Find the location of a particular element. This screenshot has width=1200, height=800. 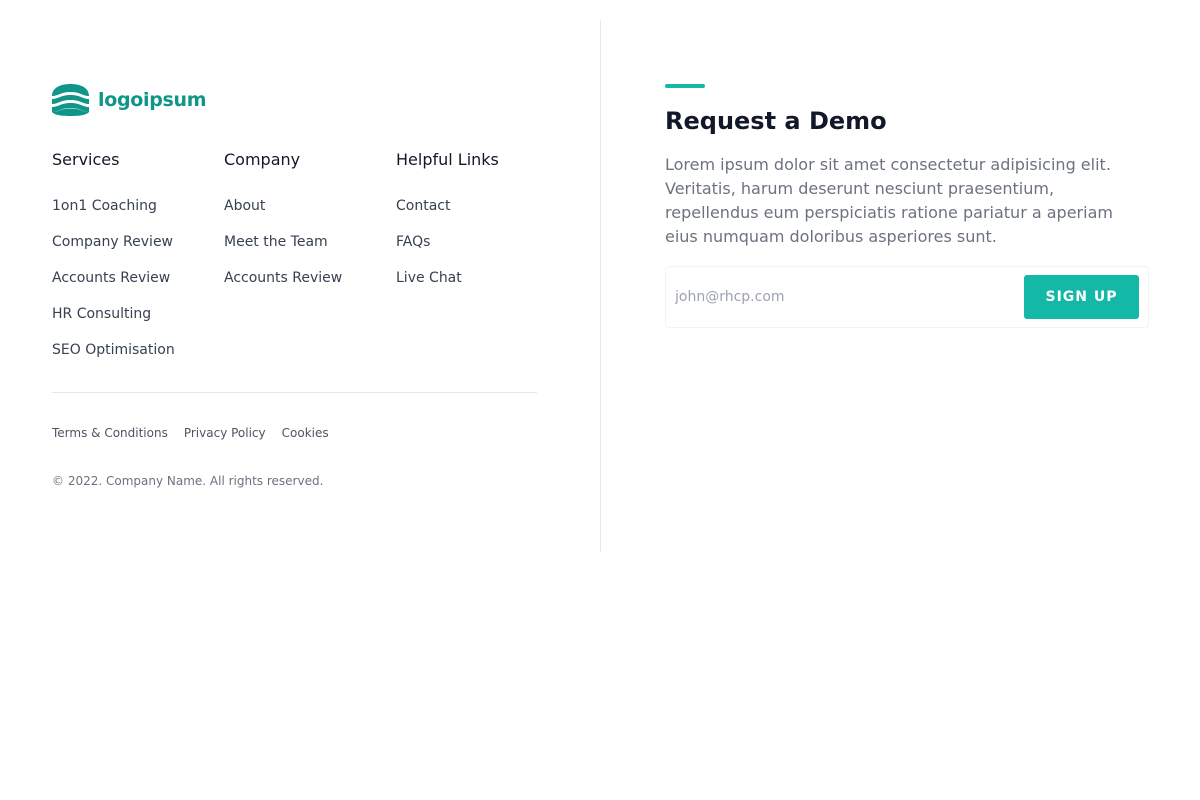

link-1on1-coaching: 1on1 Coaching is located at coordinates (132, 214).